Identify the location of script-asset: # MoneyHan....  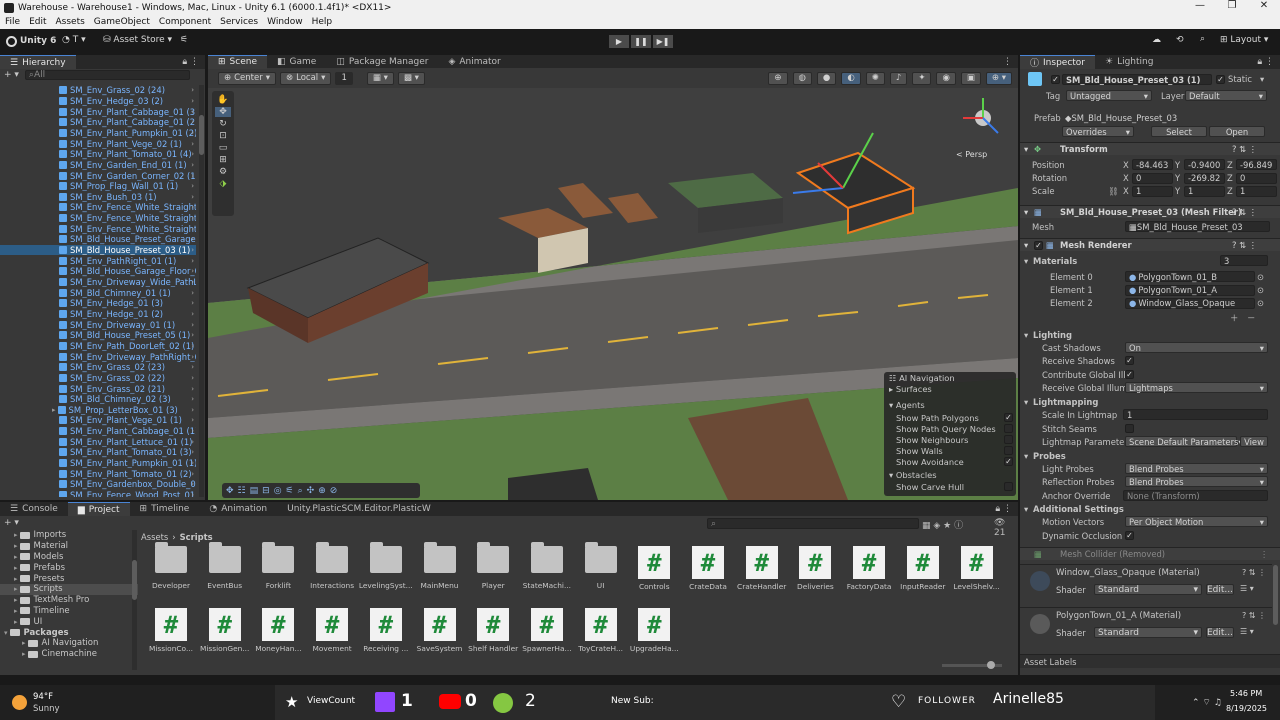
(278, 638).